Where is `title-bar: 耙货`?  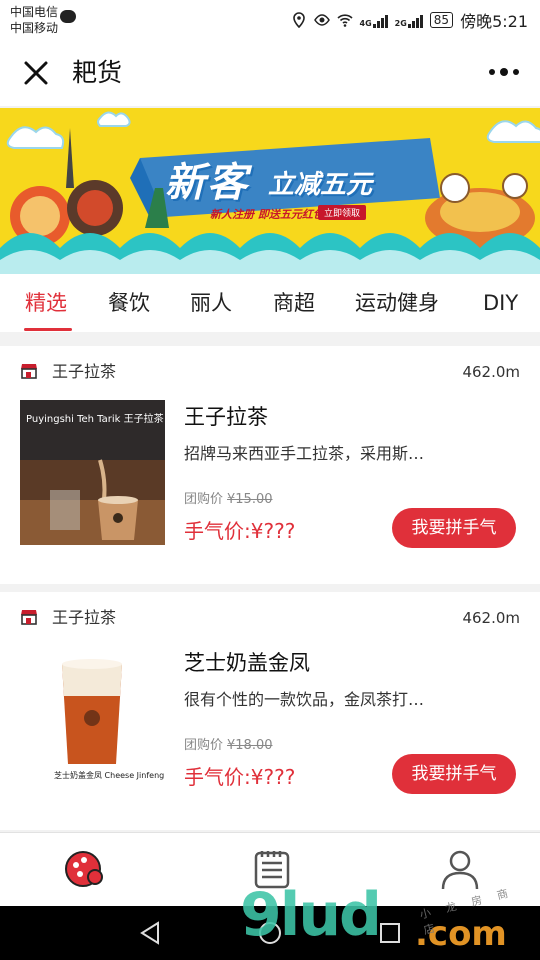
title-bar: 耙货 is located at coordinates (270, 73).